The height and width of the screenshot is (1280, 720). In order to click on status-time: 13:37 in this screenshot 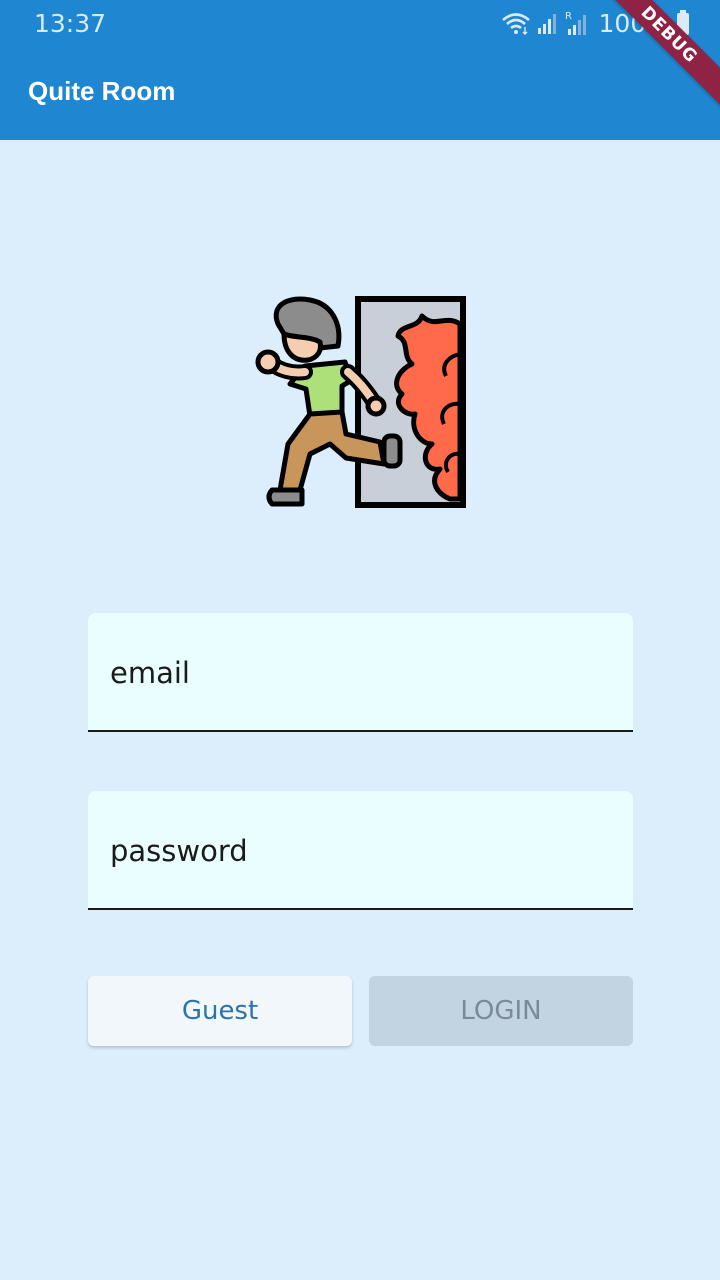, I will do `click(70, 23)`.